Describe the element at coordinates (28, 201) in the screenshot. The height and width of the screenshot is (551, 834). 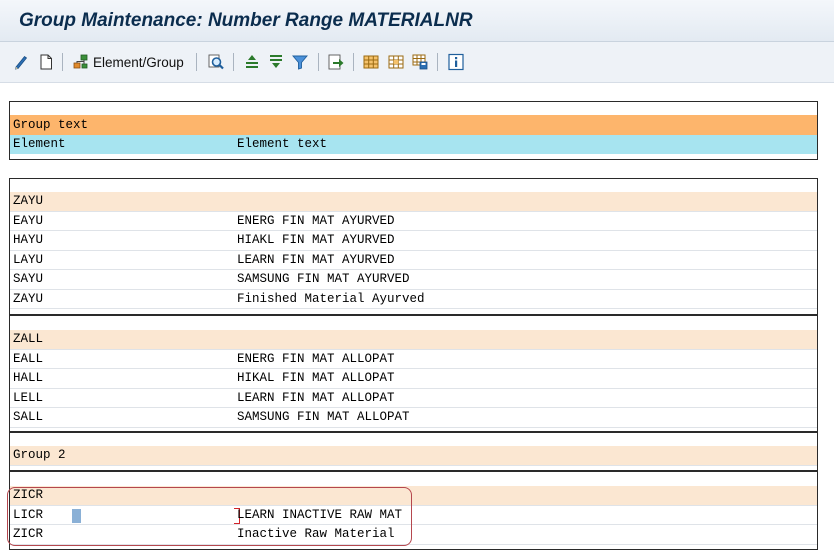
I see `group-name: ZAYU` at that location.